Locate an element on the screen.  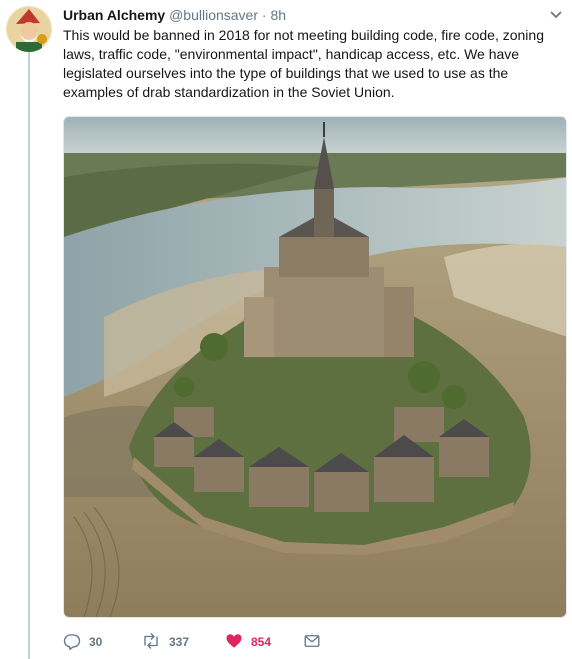
like-button: 854 is located at coordinates (248, 642).